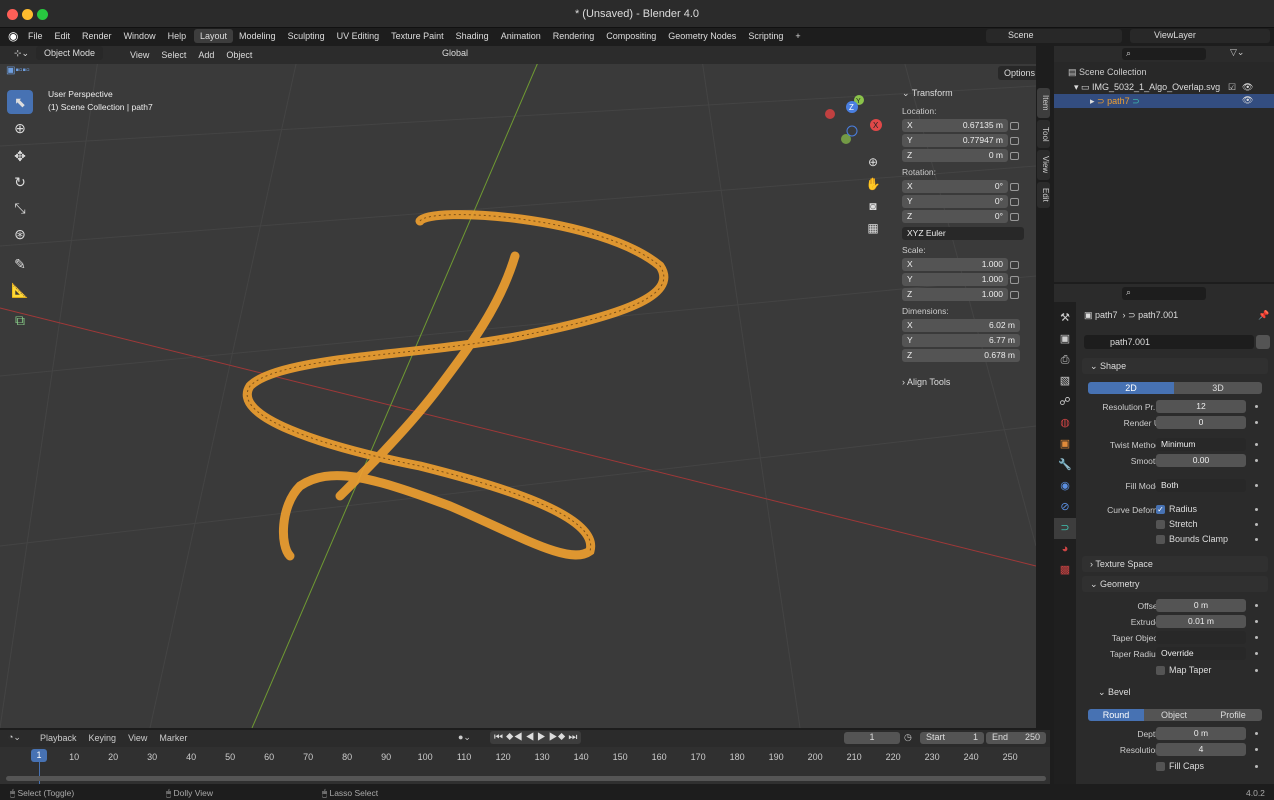 Image resolution: width=1274 pixels, height=800 pixels. I want to click on annotate-tool-icon: ✎, so click(20, 264).